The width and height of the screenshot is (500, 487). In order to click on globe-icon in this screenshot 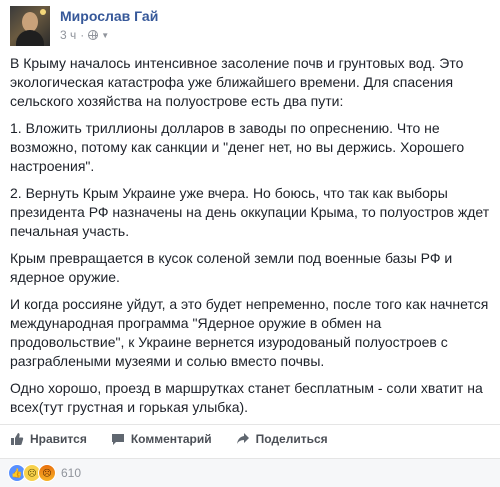, I will do `click(93, 35)`.